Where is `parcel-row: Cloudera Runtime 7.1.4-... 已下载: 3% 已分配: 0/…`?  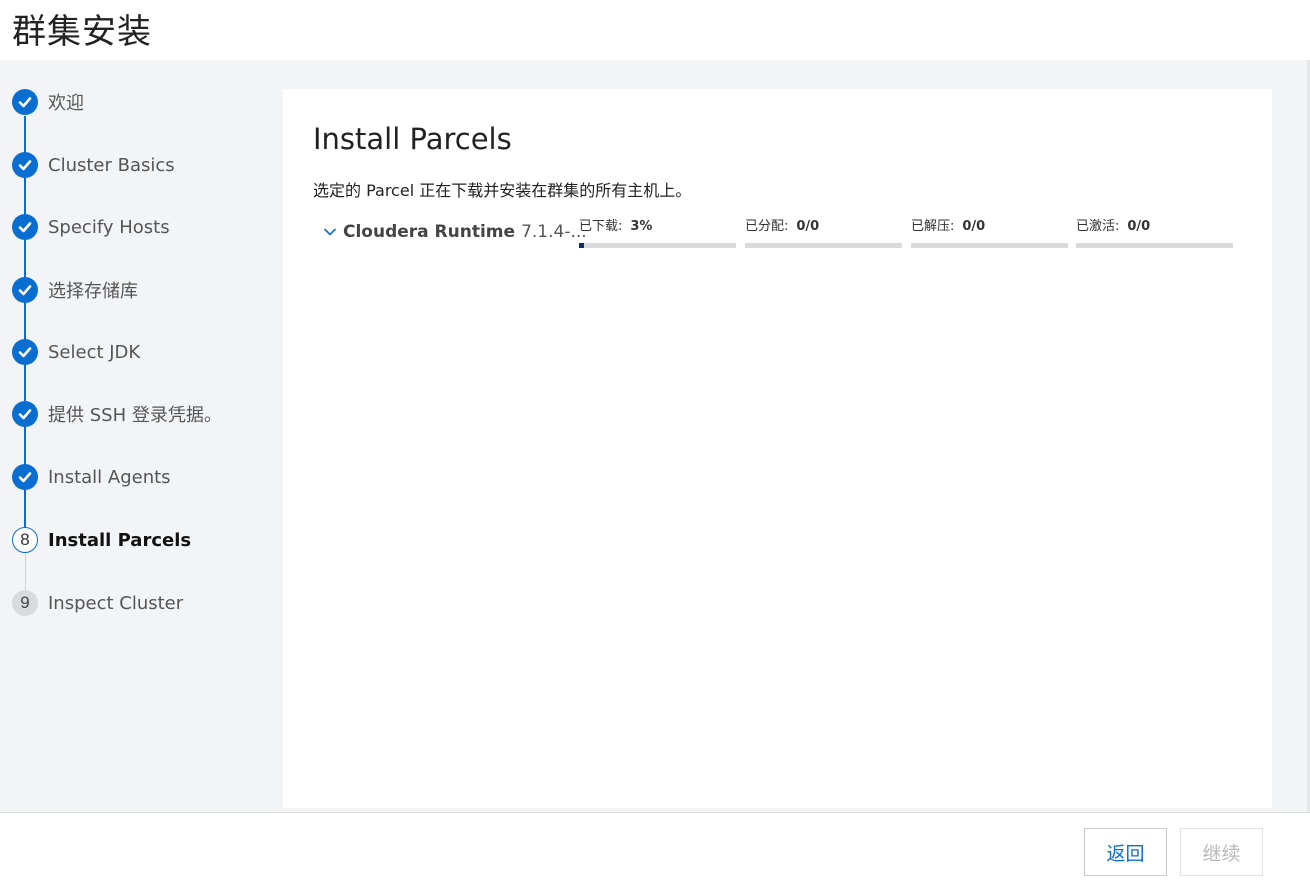
parcel-row: Cloudera Runtime 7.1.4-... 已下载: 3% 已分配: 0/… is located at coordinates (783, 239).